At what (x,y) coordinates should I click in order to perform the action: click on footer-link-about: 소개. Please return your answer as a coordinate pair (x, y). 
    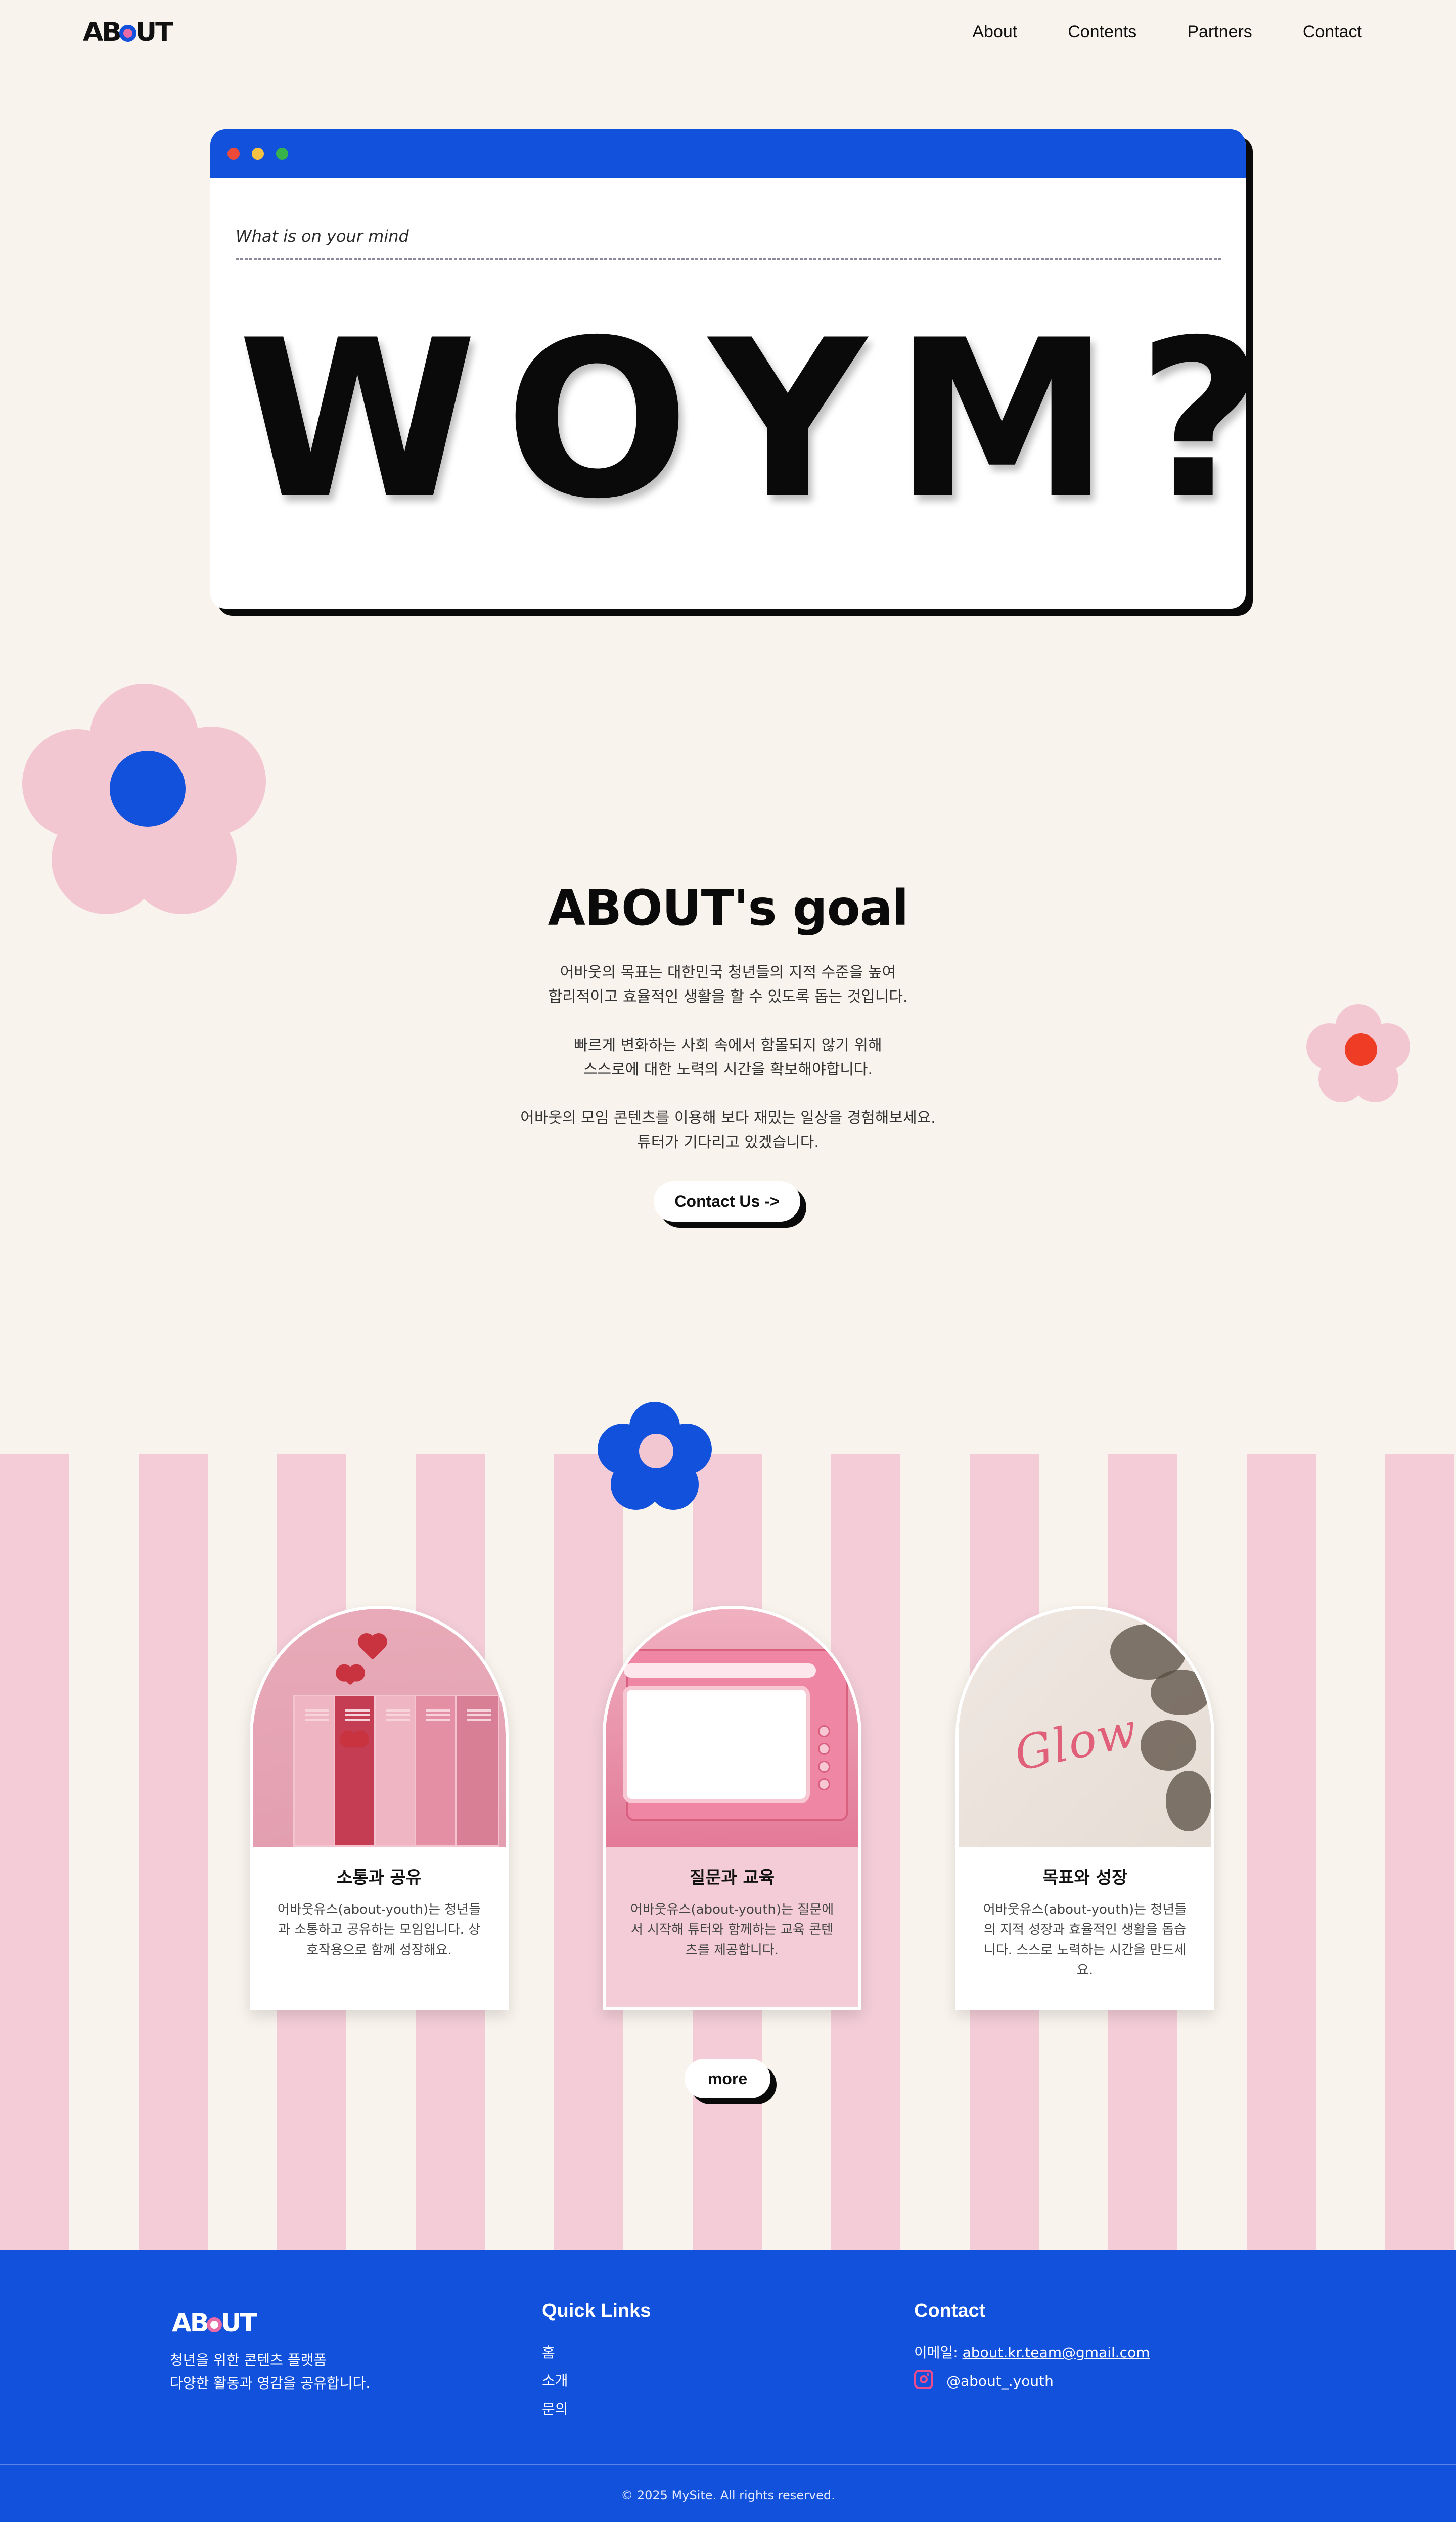
    Looking at the image, I should click on (555, 2380).